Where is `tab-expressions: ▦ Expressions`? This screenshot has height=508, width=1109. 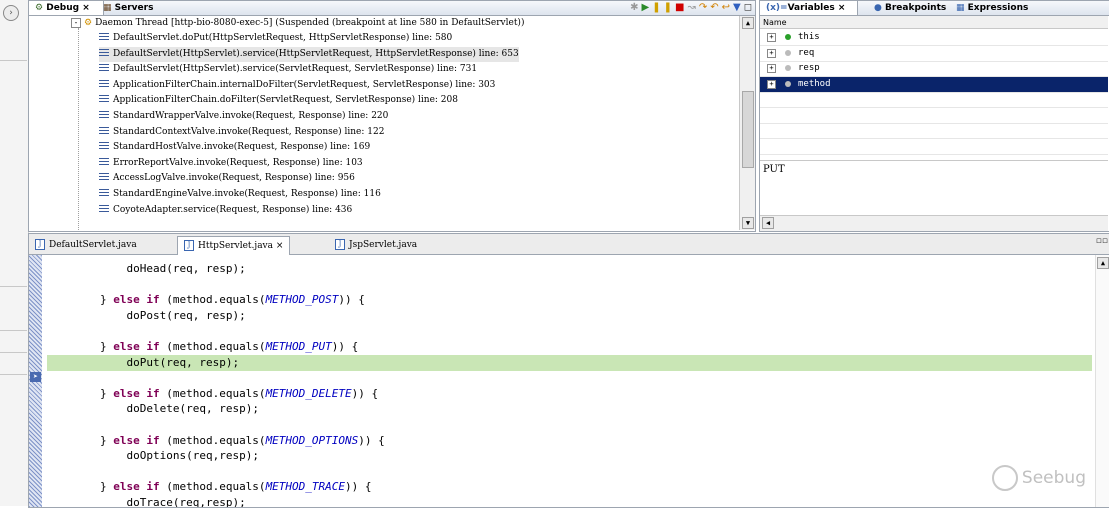
tab-expressions: ▦ Expressions is located at coordinates (992, 8).